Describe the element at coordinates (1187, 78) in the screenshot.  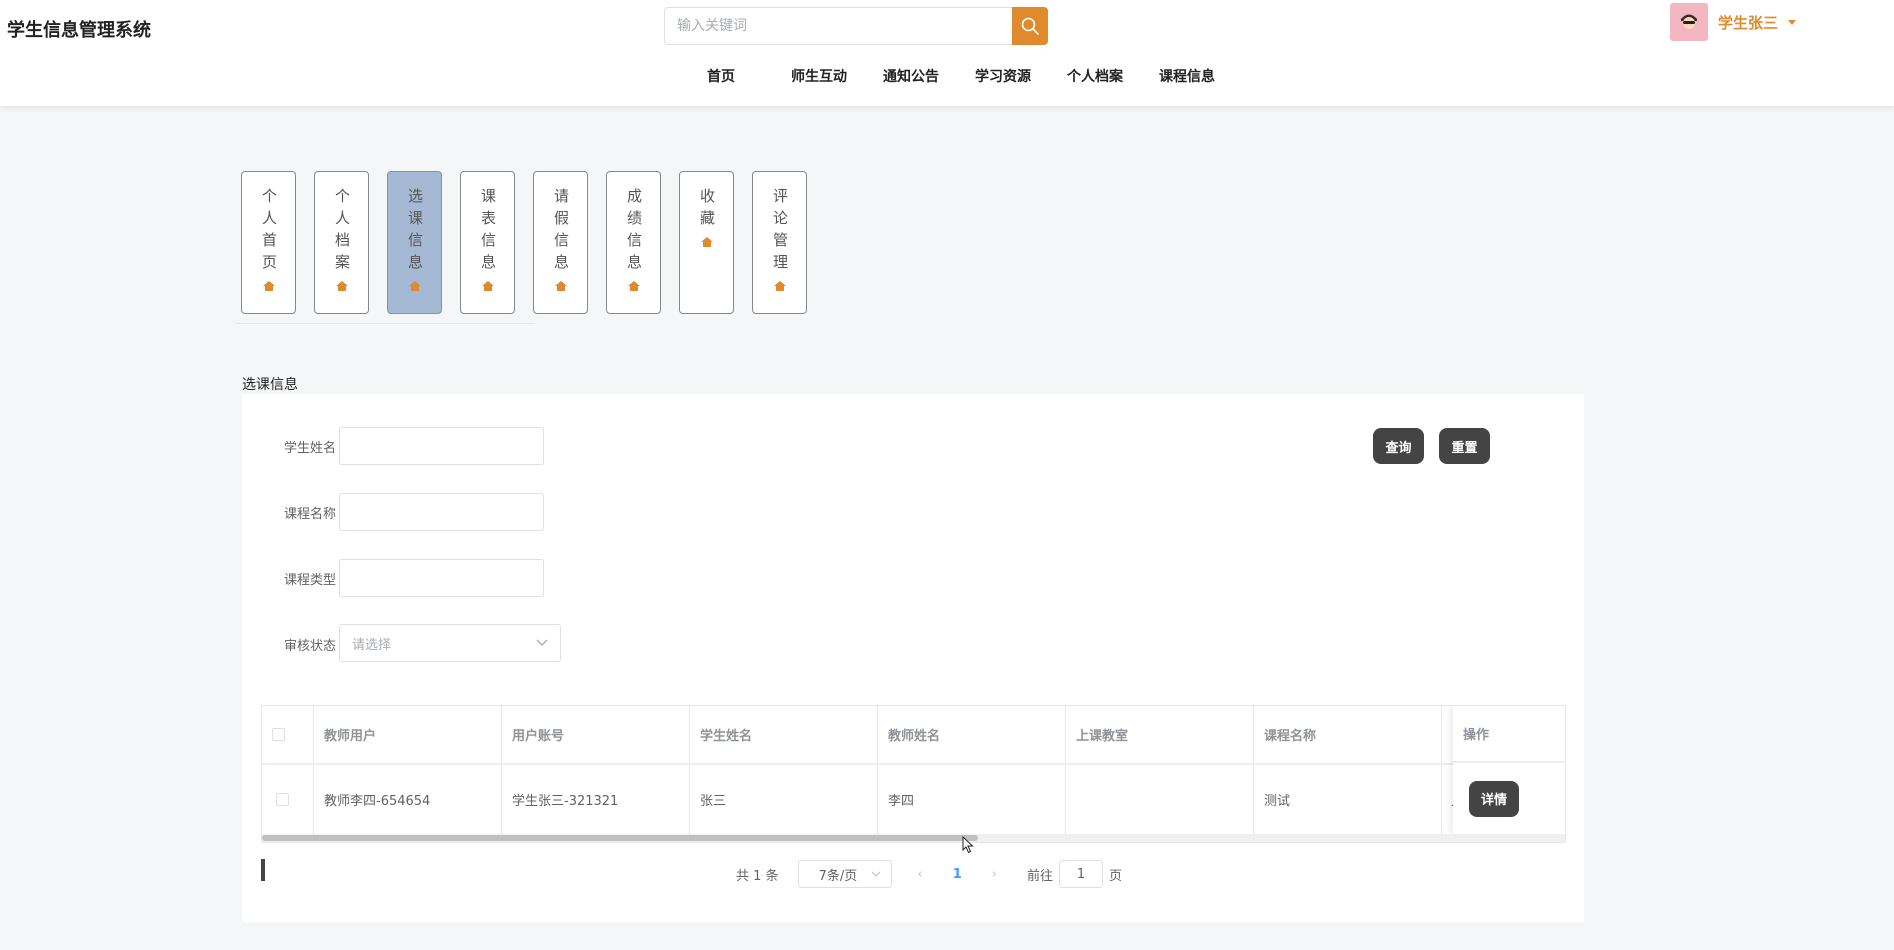
I see `nav-item-courses: 课程信息` at that location.